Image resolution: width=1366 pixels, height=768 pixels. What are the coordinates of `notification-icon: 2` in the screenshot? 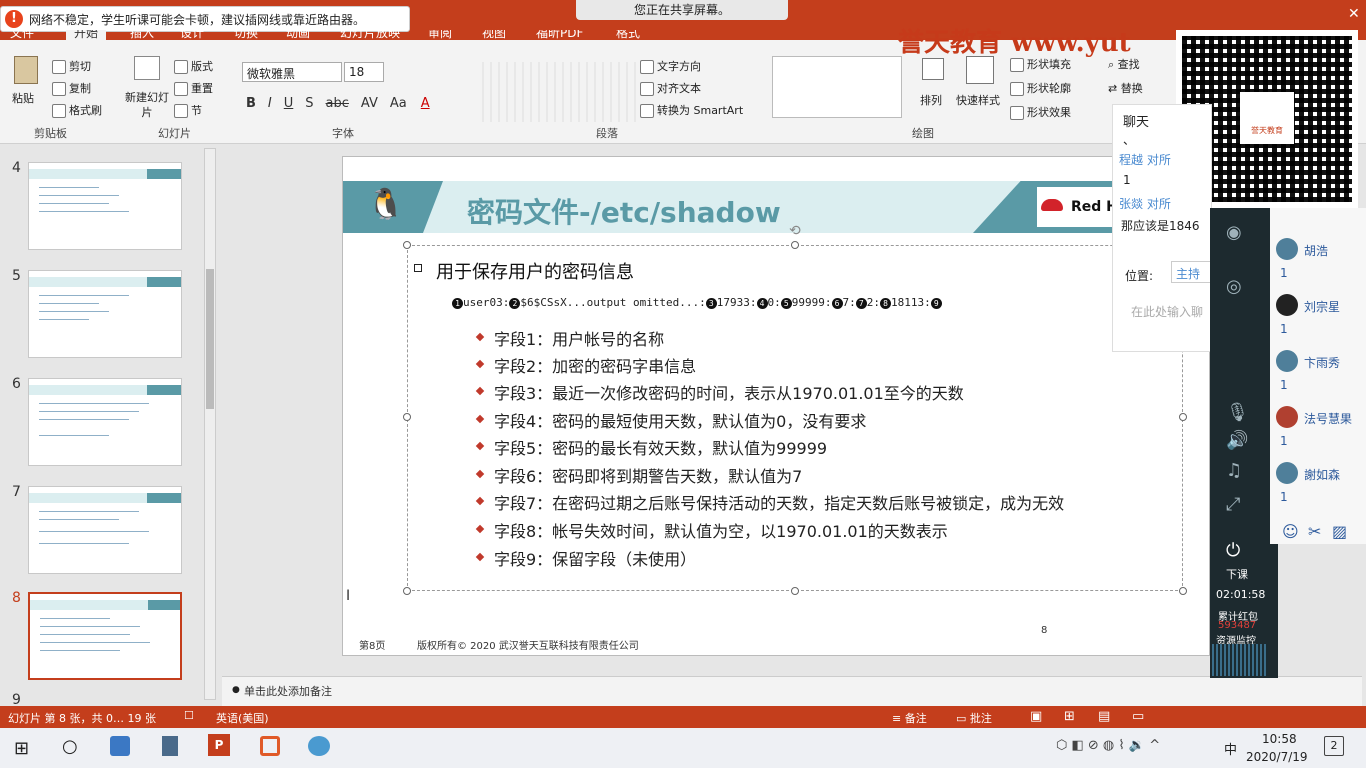 It's located at (1334, 746).